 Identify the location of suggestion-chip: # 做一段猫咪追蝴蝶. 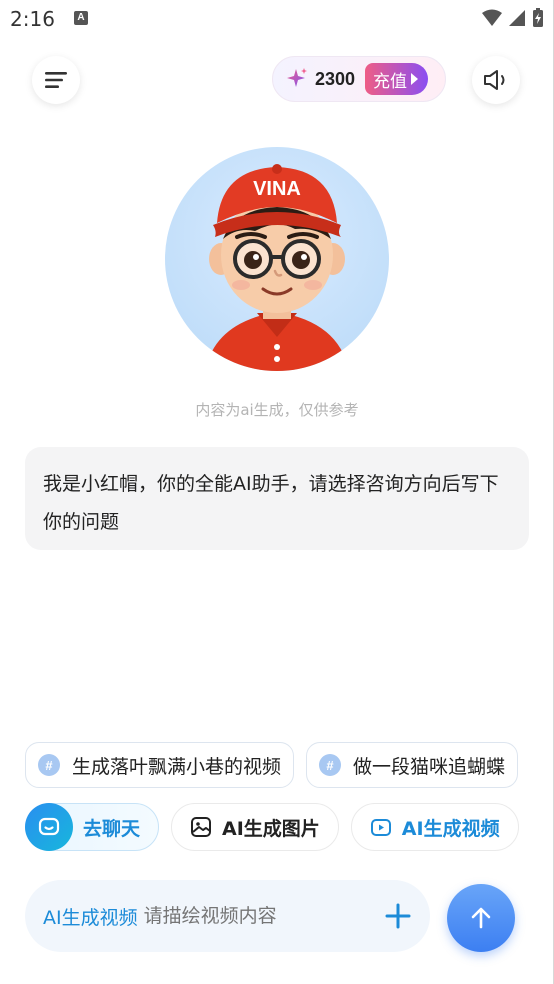
(412, 765).